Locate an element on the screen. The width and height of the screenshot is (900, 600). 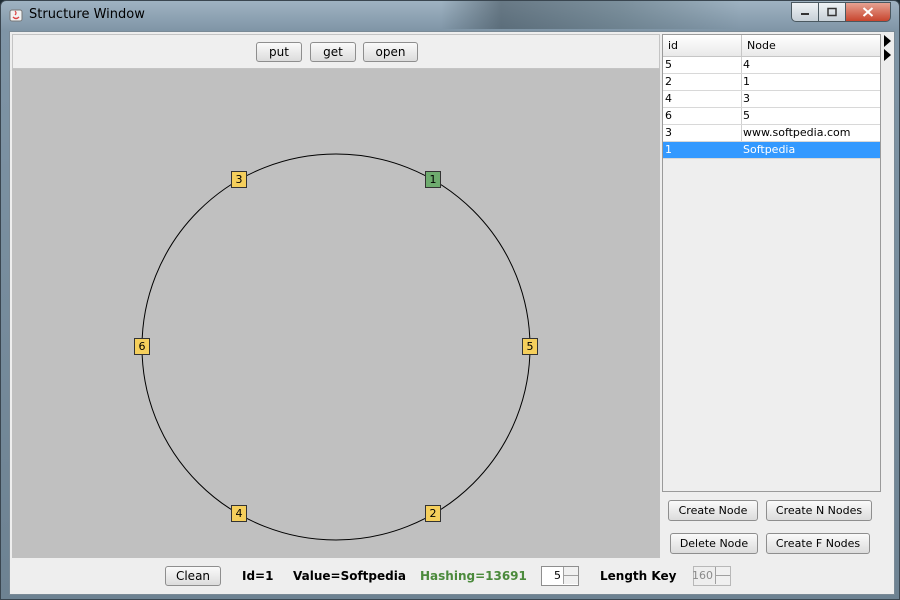
panel-arrows is located at coordinates (888, 49).